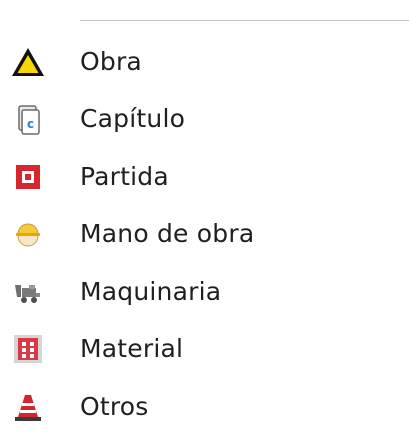 This screenshot has width=409, height=436. What do you see at coordinates (30, 124) in the screenshot?
I see `svg-text: c` at bounding box center [30, 124].